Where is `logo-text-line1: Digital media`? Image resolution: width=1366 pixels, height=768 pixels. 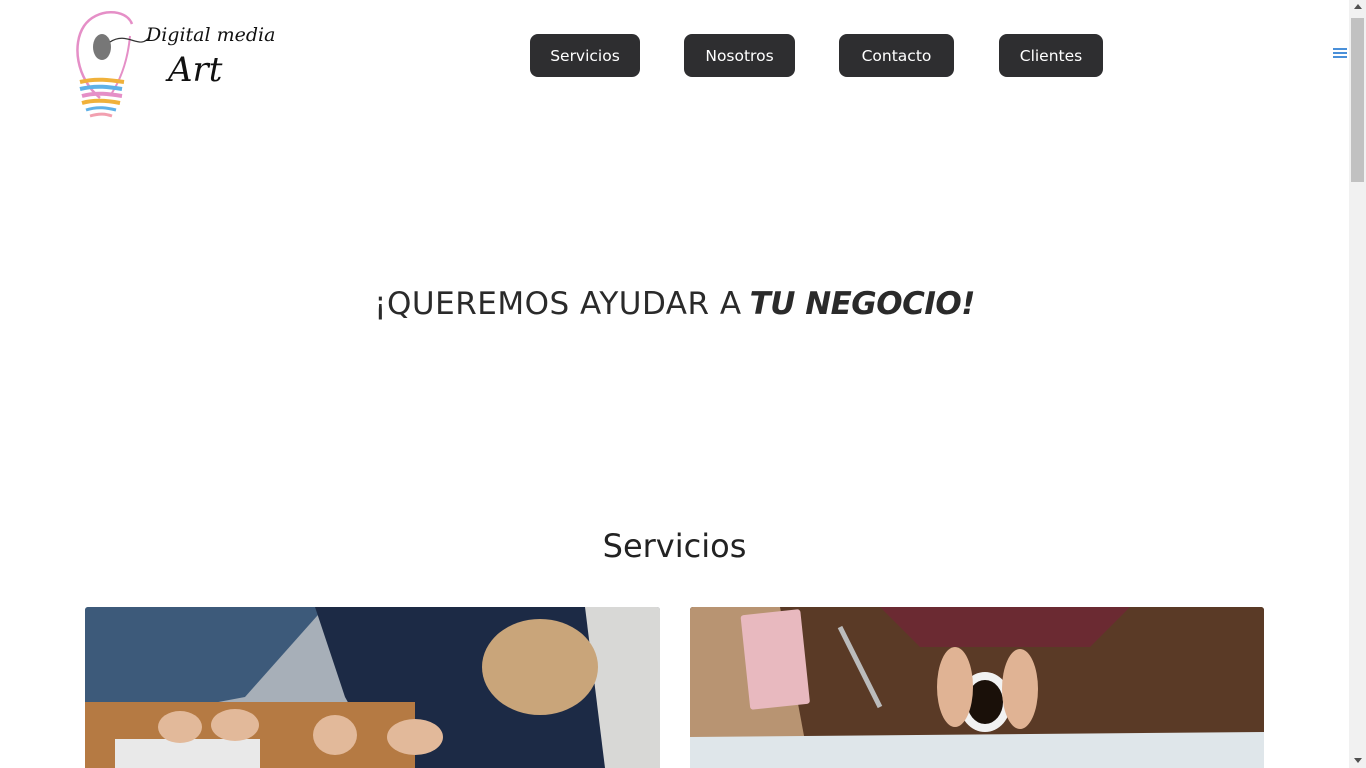 logo-text-line1: Digital media is located at coordinates (211, 35).